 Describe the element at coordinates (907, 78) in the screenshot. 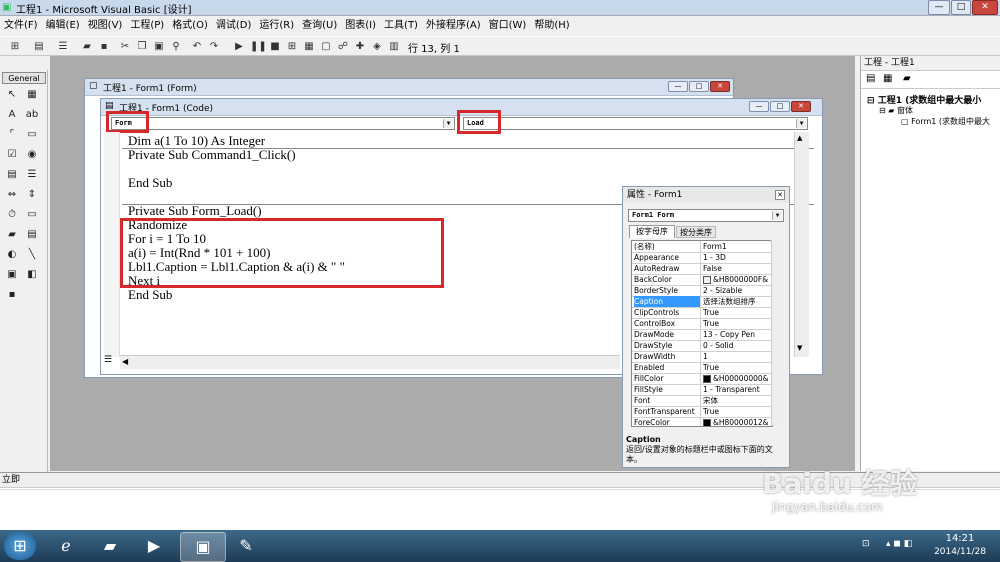

I see `toggle-folders-icon: ▰` at that location.